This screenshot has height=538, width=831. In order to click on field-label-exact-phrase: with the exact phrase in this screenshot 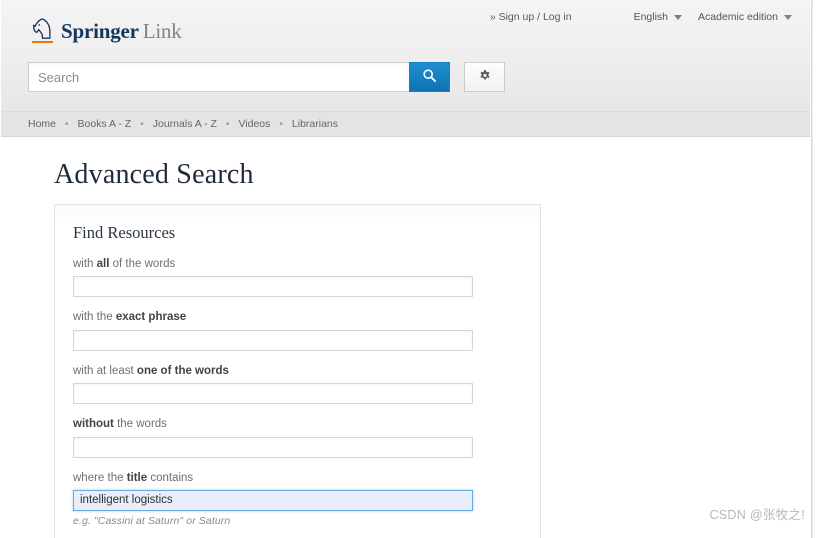, I will do `click(130, 317)`.